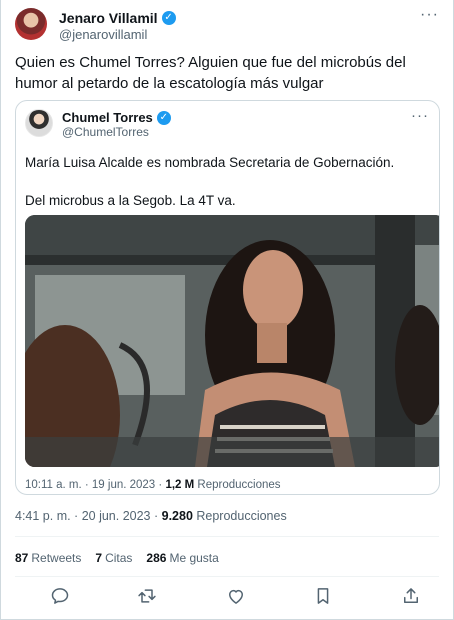  What do you see at coordinates (99, 558) in the screenshot?
I see `quotes-count: 7` at bounding box center [99, 558].